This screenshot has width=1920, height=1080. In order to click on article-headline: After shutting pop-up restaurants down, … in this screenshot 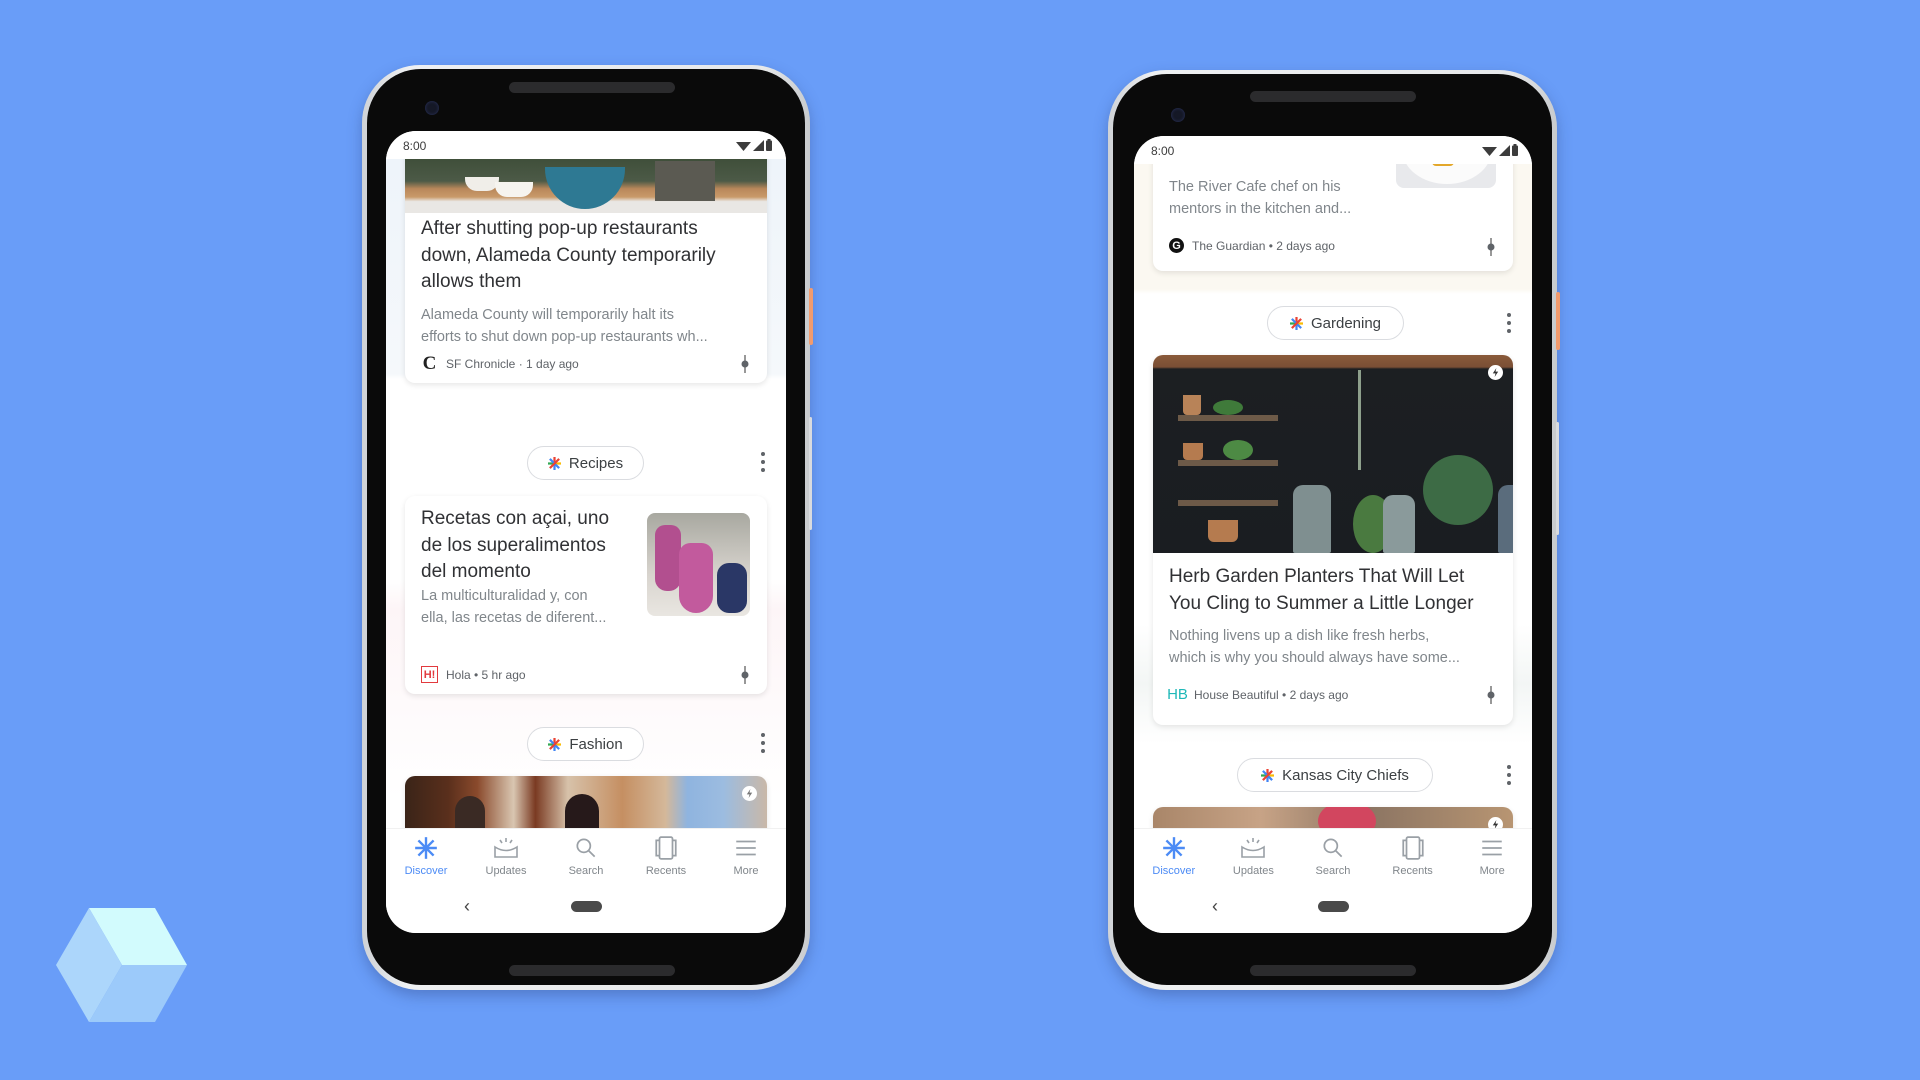, I will do `click(586, 256)`.